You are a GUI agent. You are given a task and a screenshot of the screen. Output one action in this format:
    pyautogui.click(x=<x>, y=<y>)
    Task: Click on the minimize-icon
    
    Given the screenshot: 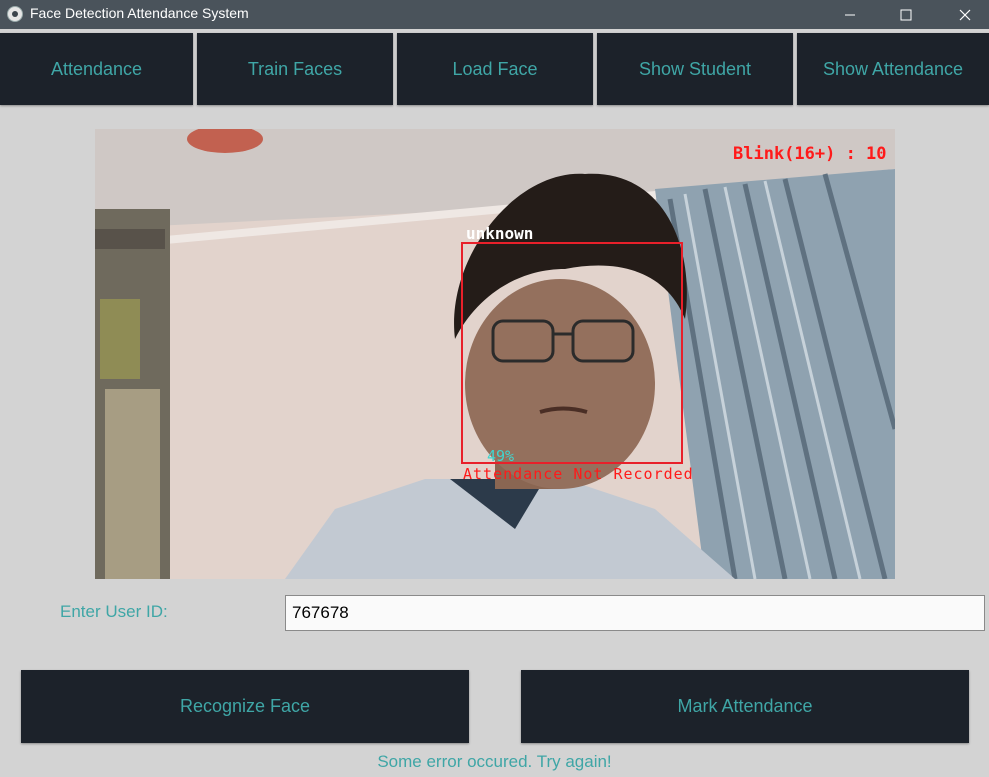 What is the action you would take?
    pyautogui.click(x=850, y=14)
    